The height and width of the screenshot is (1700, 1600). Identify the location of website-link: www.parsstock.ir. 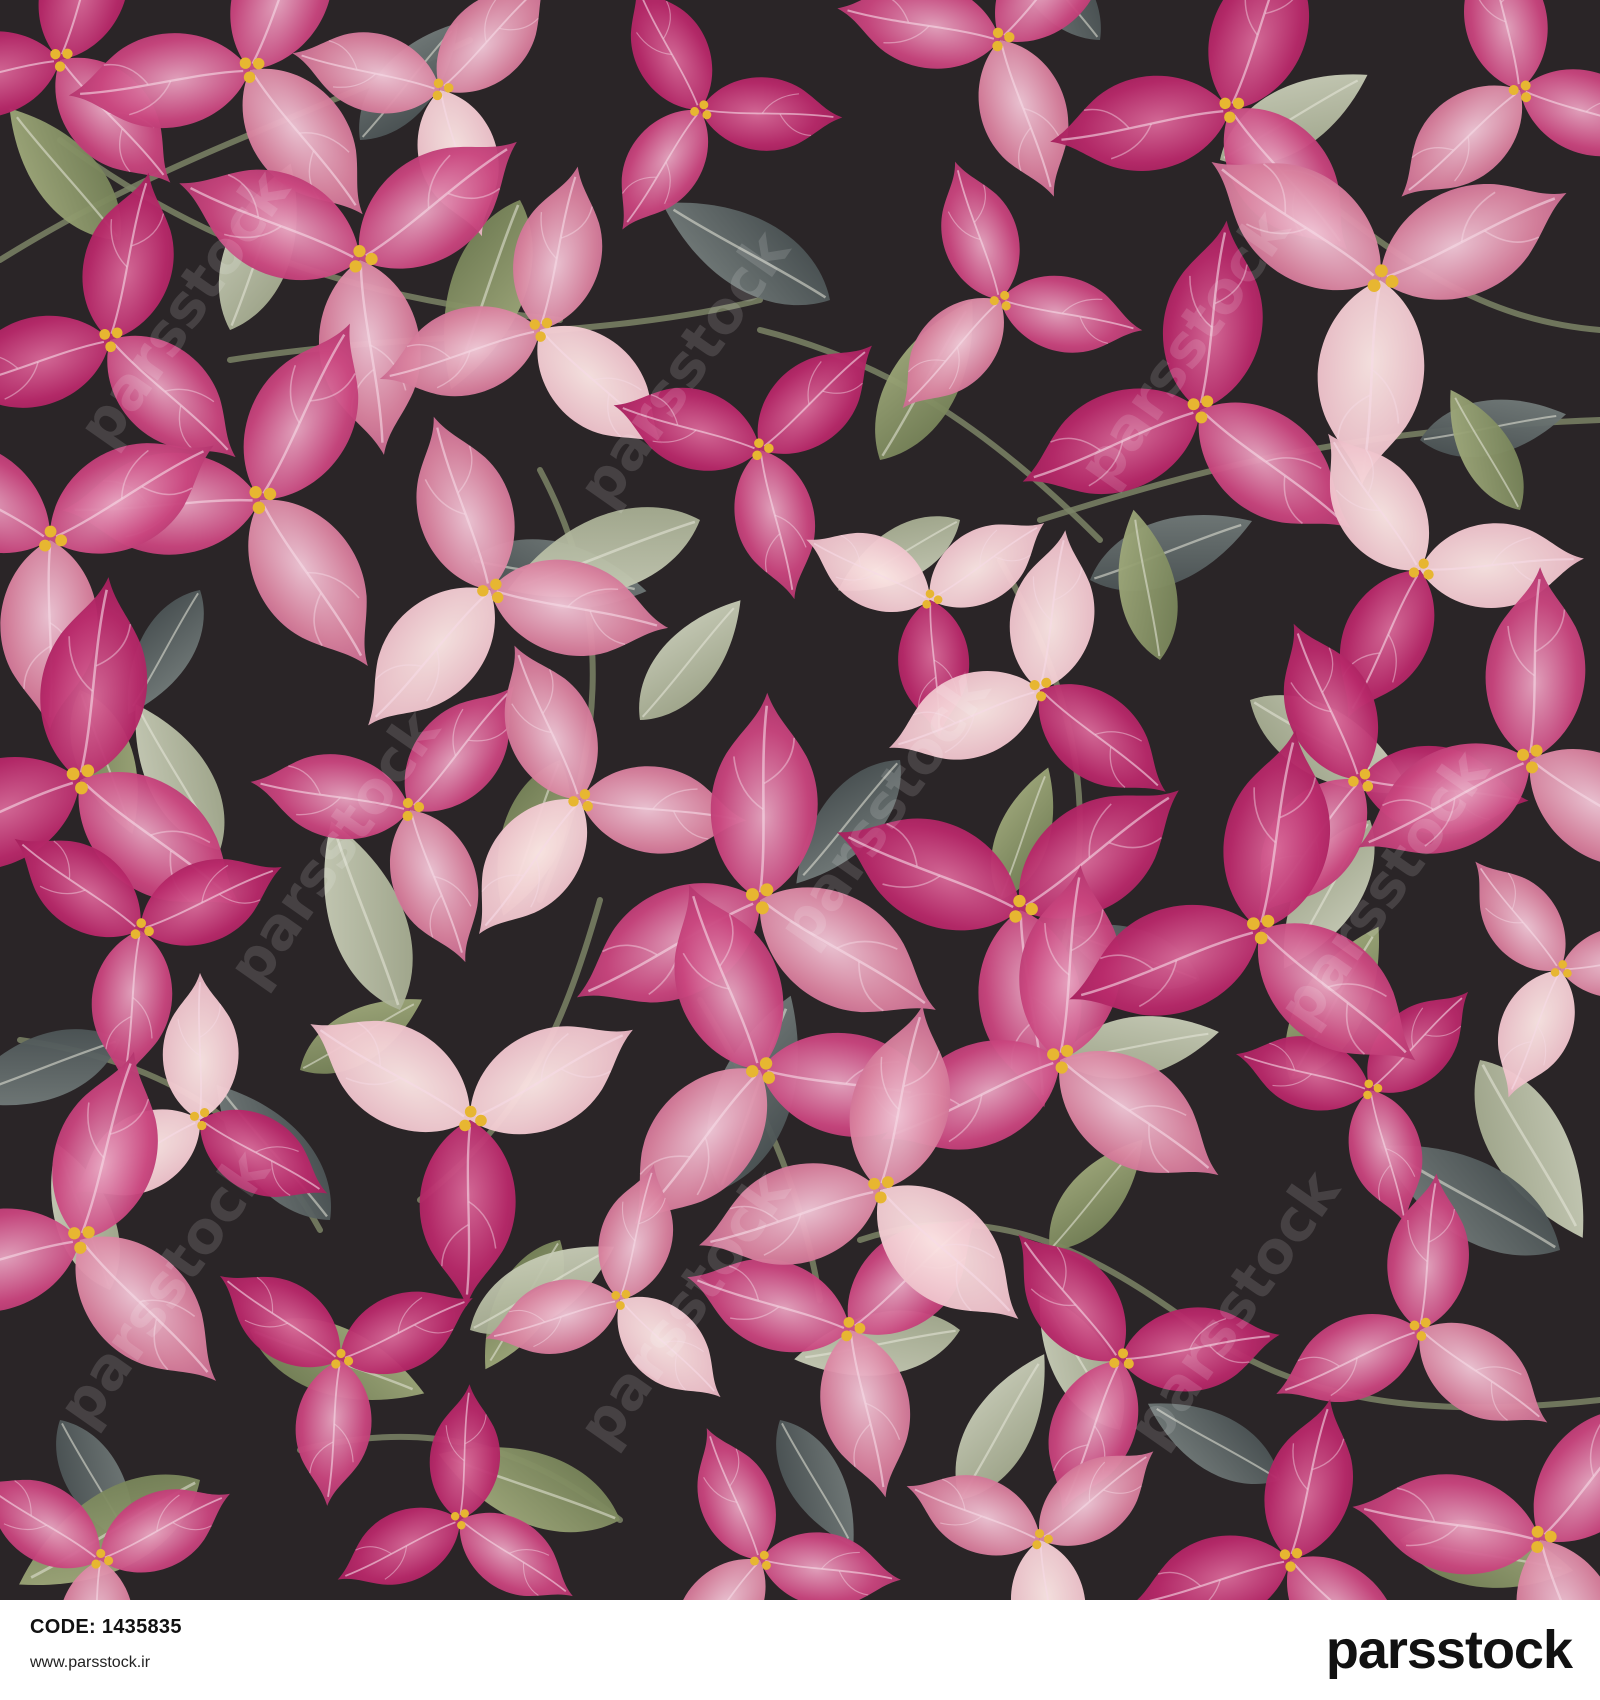
(90, 1663).